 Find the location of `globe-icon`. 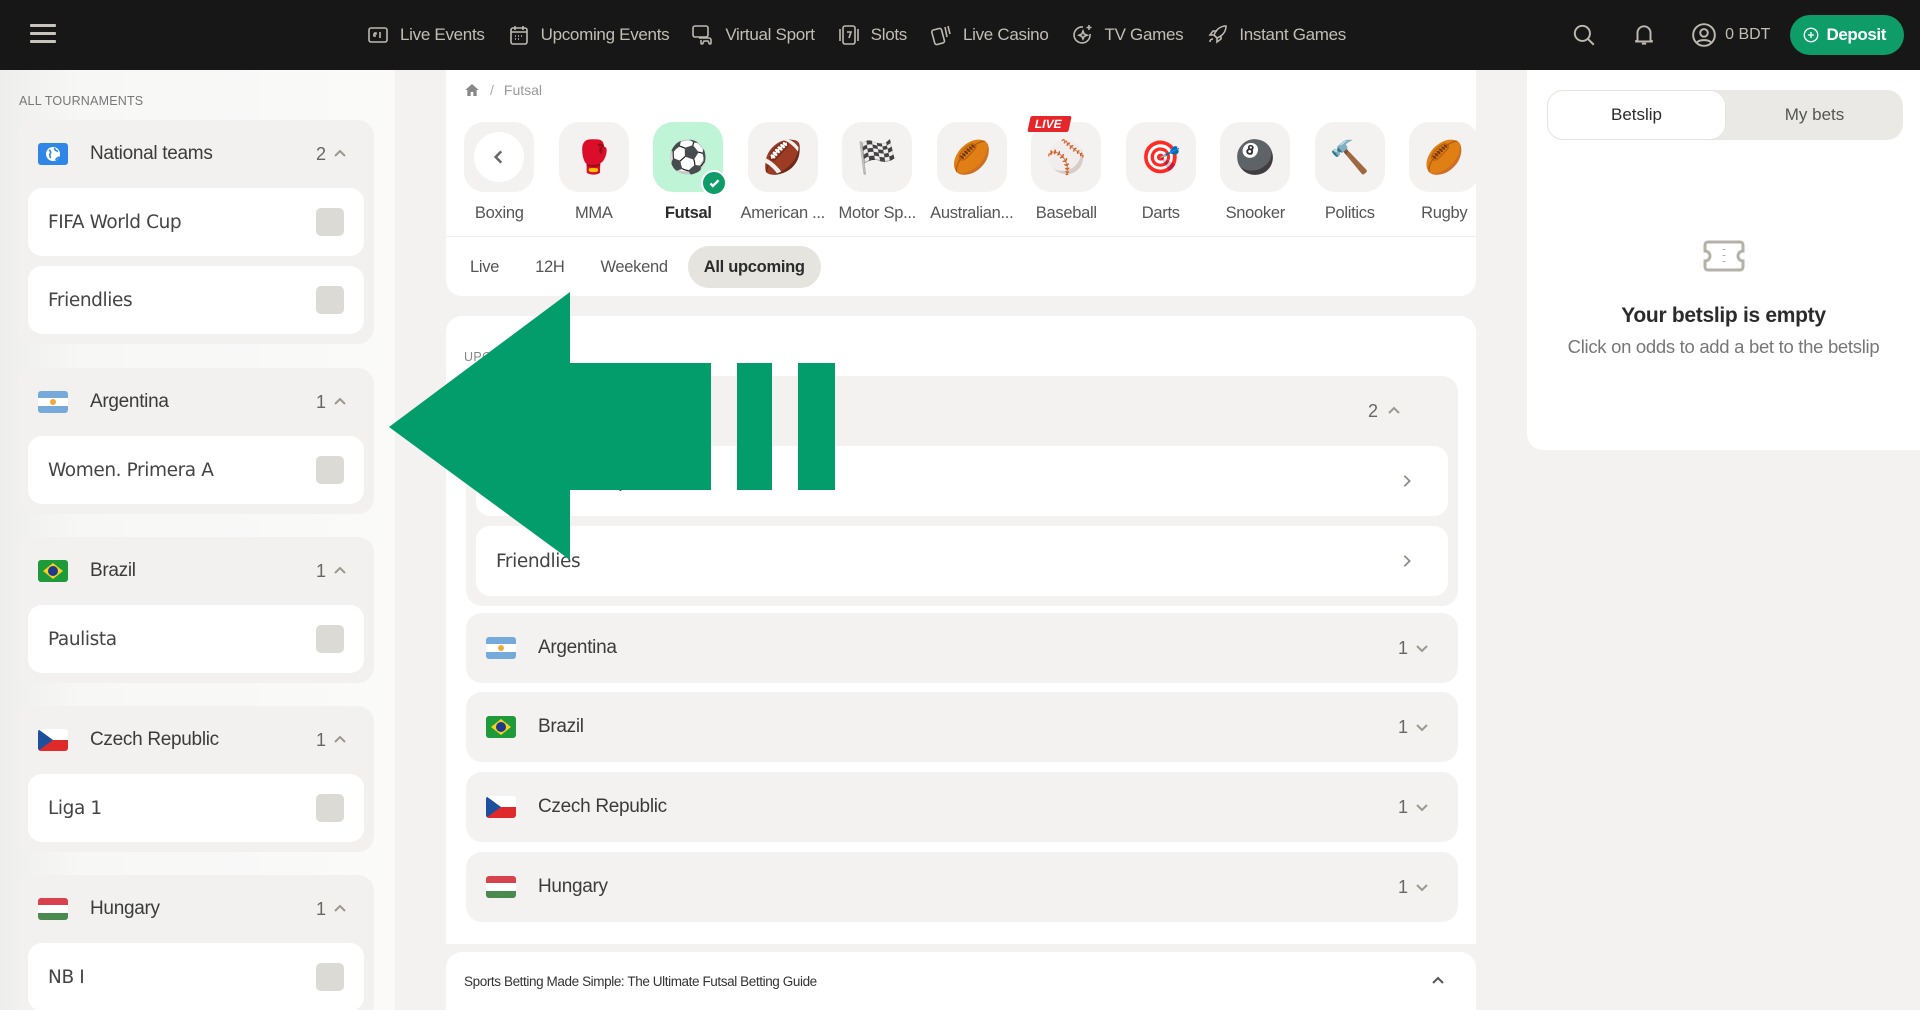

globe-icon is located at coordinates (53, 154).